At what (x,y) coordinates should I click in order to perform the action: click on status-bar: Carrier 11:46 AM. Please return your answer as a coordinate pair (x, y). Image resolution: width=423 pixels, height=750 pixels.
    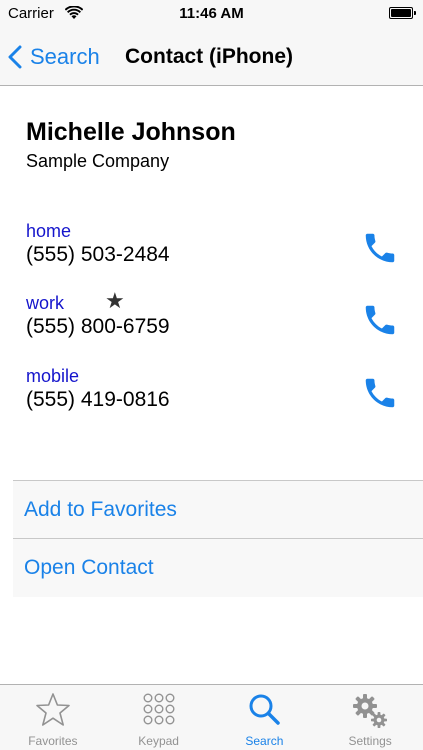
    Looking at the image, I should click on (211, 14).